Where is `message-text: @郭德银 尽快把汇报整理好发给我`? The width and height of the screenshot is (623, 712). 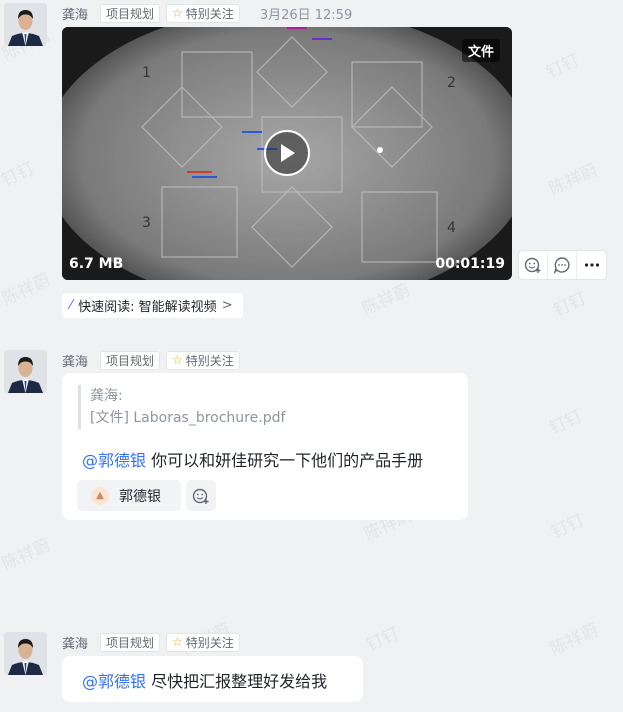
message-text: @郭德银 尽快把汇报整理好发给我 is located at coordinates (205, 681).